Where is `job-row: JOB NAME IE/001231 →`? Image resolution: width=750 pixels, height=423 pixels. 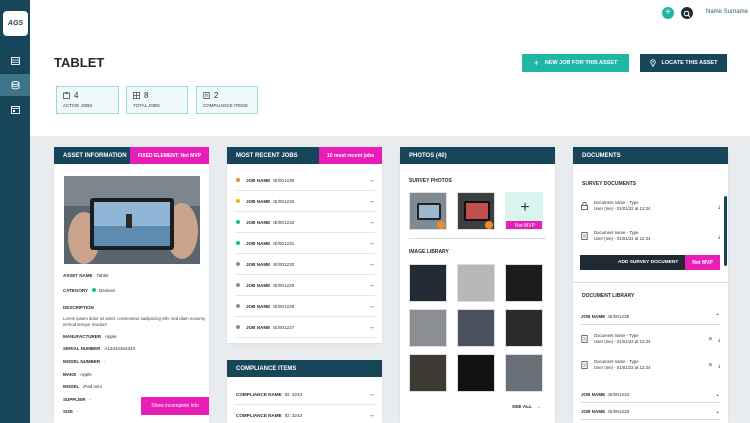
job-row: JOB NAME IE/001231 → is located at coordinates (305, 243).